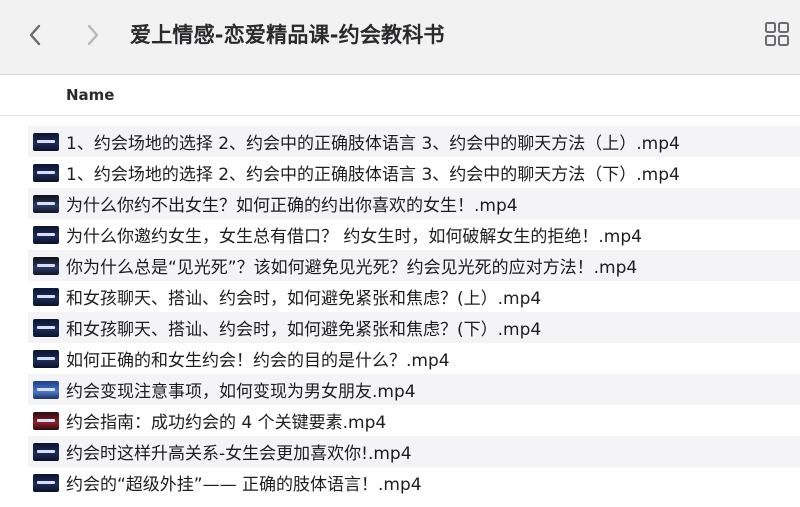 Image resolution: width=800 pixels, height=507 pixels. I want to click on file-name: 约会变现注意事项，如何变现为男女朋友.mp4, so click(241, 392).